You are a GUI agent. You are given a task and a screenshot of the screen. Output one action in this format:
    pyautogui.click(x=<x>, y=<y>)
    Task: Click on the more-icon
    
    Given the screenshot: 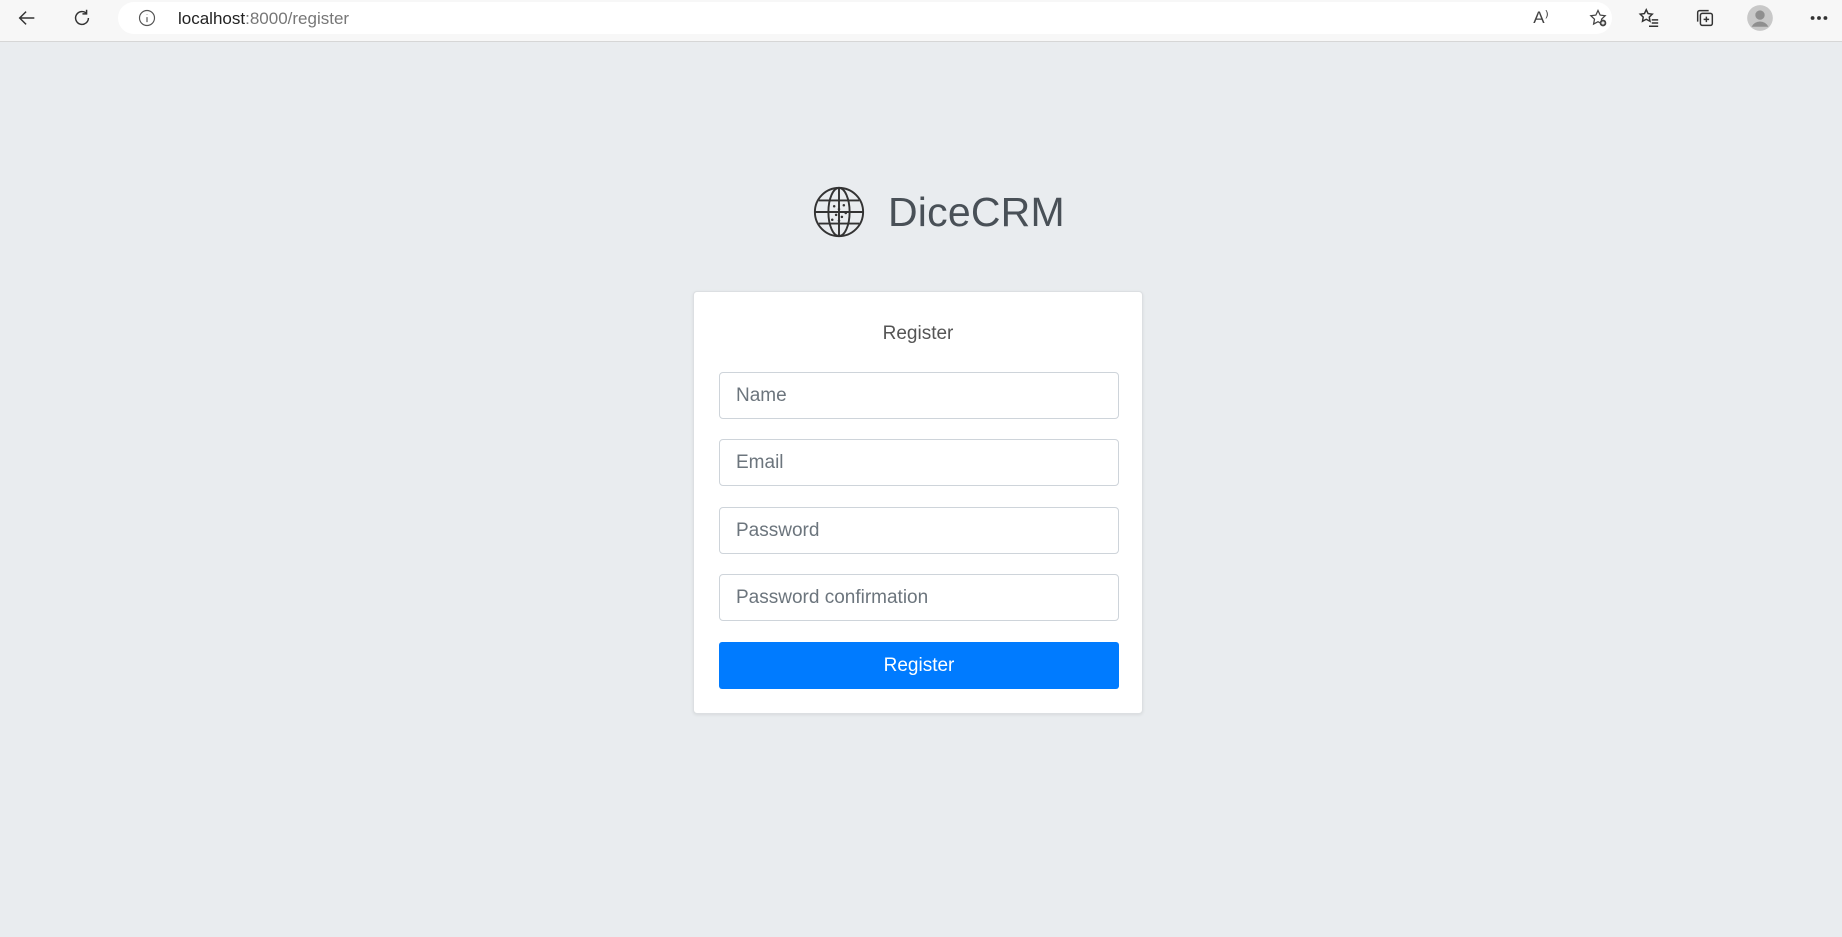 What is the action you would take?
    pyautogui.click(x=1819, y=18)
    